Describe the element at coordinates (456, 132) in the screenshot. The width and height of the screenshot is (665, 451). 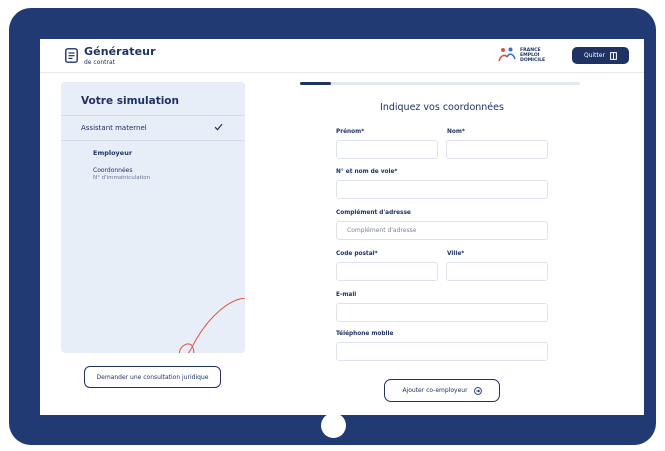
I see `nom-label: Nom*` at that location.